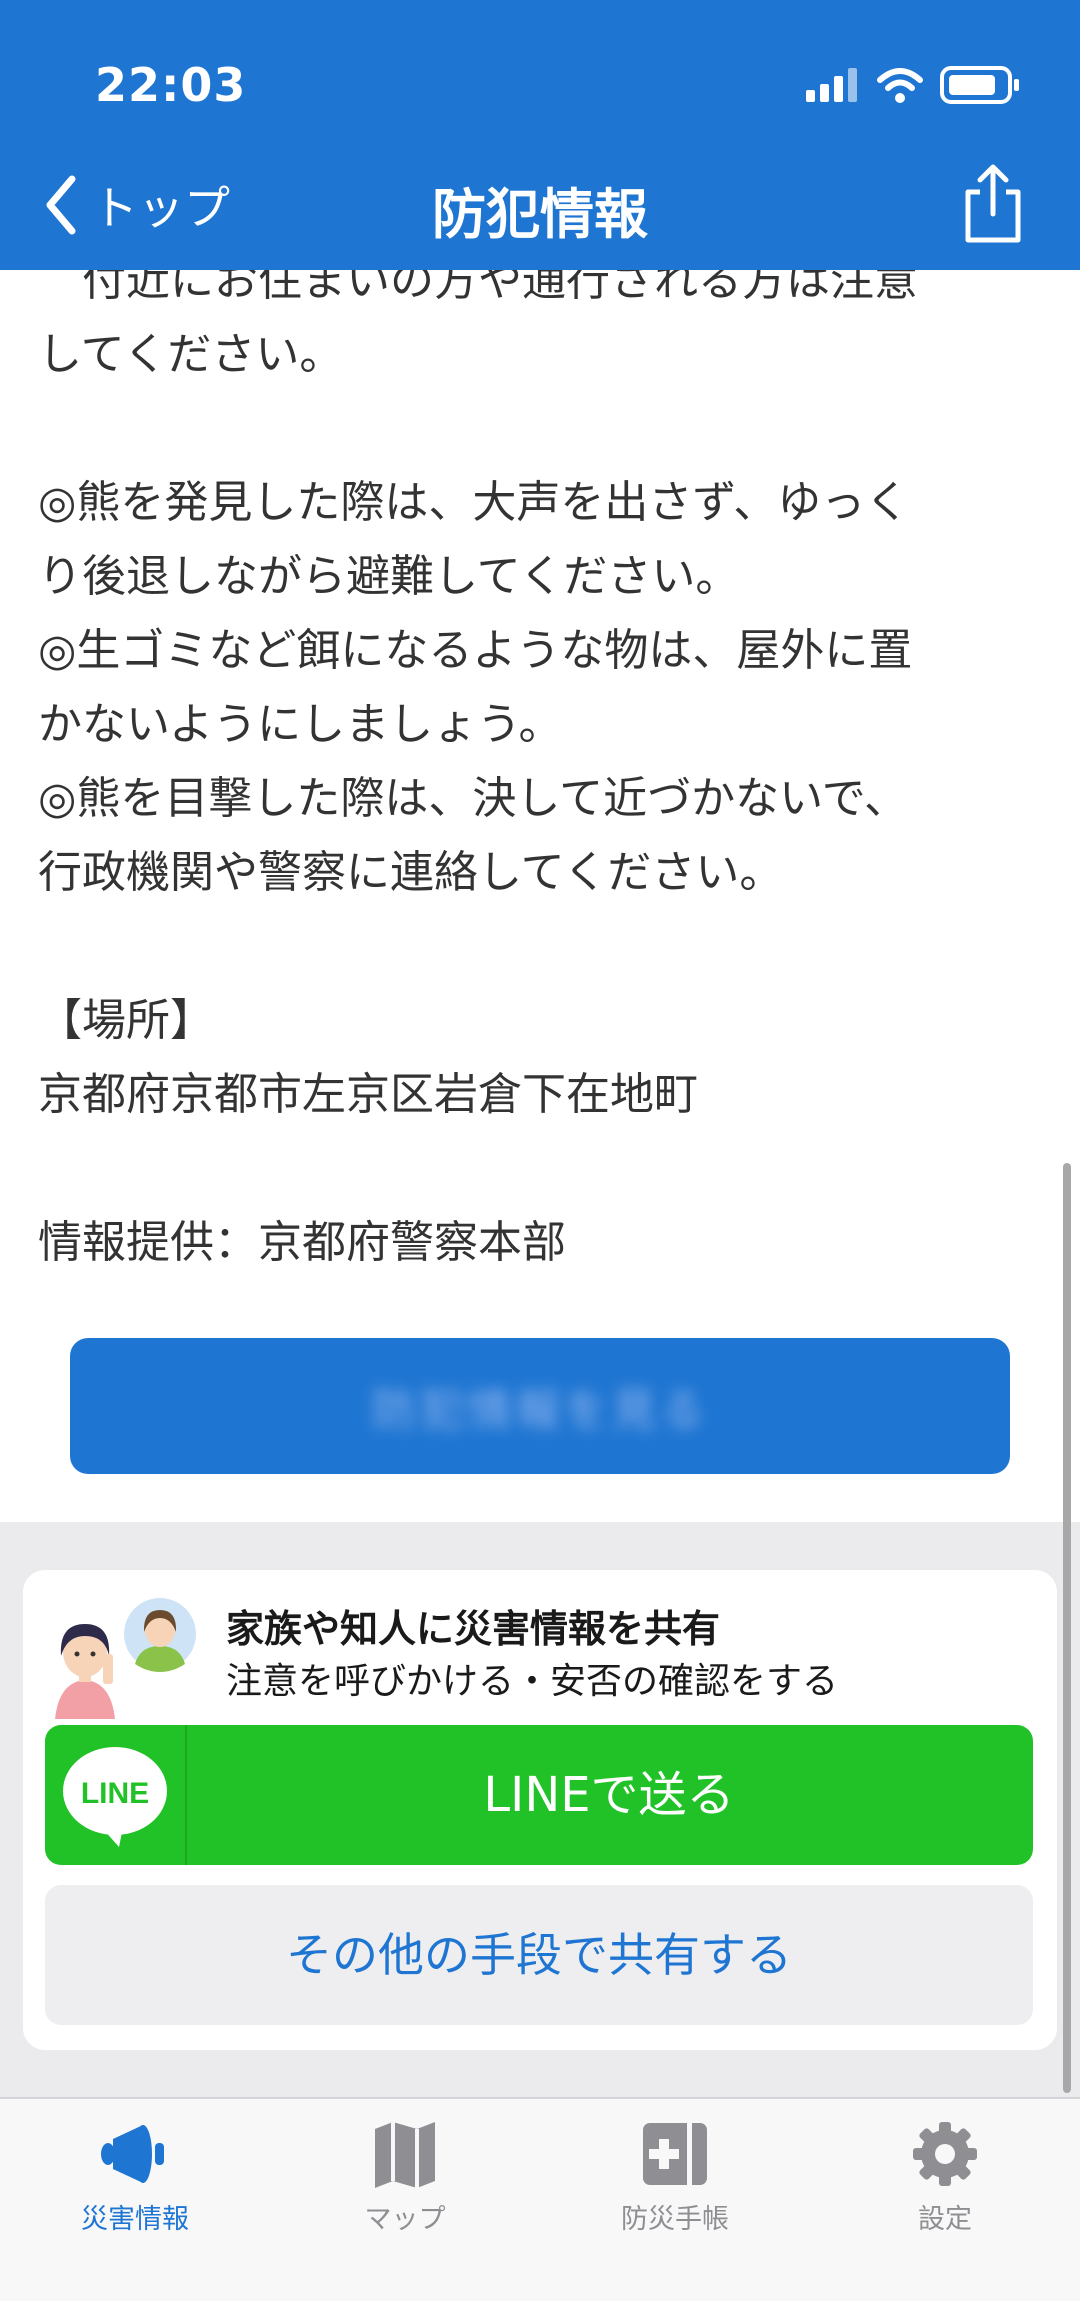 The width and height of the screenshot is (1080, 2301). Describe the element at coordinates (405, 2194) in the screenshot. I see `tab-map: マップ` at that location.